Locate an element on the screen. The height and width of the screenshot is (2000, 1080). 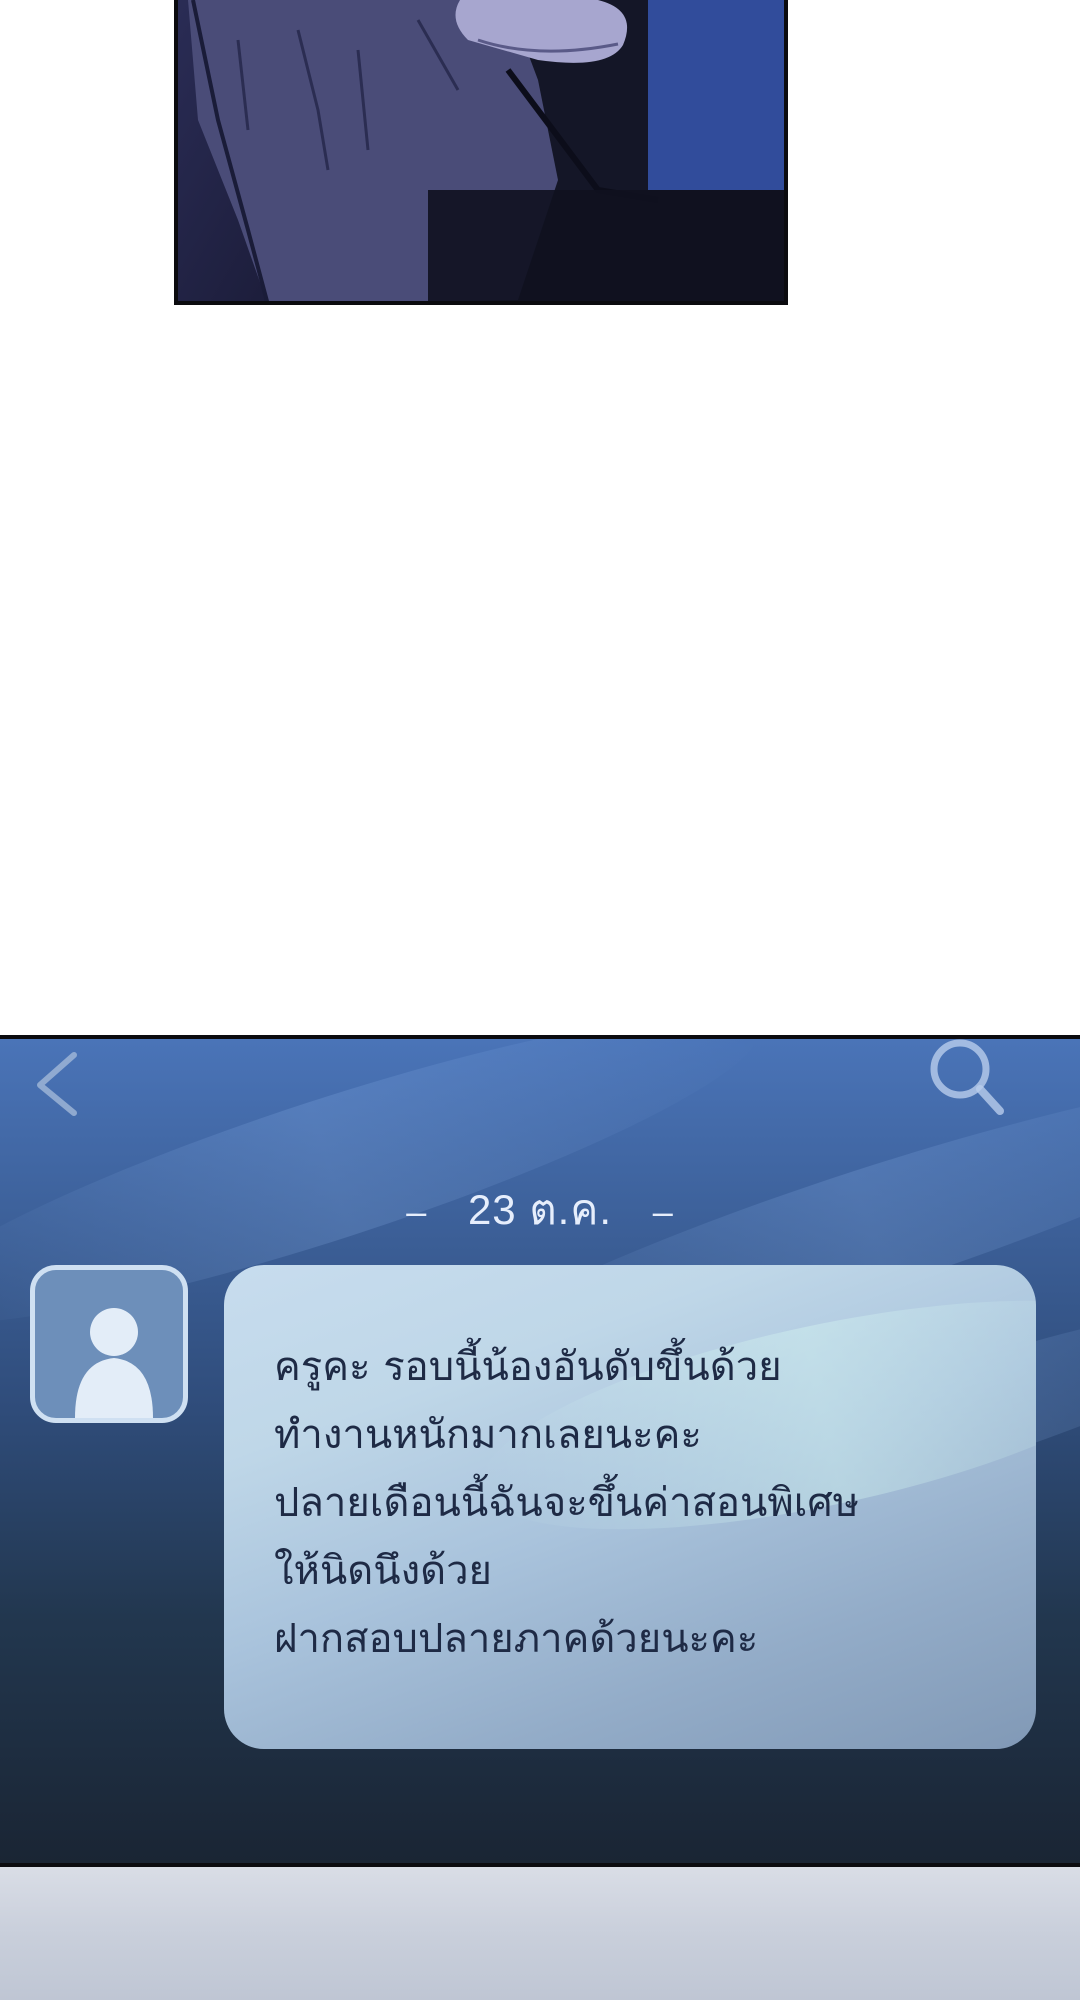
message-line: ฝากสอบปลายภาคด้วยนะคะ is located at coordinates (516, 1639).